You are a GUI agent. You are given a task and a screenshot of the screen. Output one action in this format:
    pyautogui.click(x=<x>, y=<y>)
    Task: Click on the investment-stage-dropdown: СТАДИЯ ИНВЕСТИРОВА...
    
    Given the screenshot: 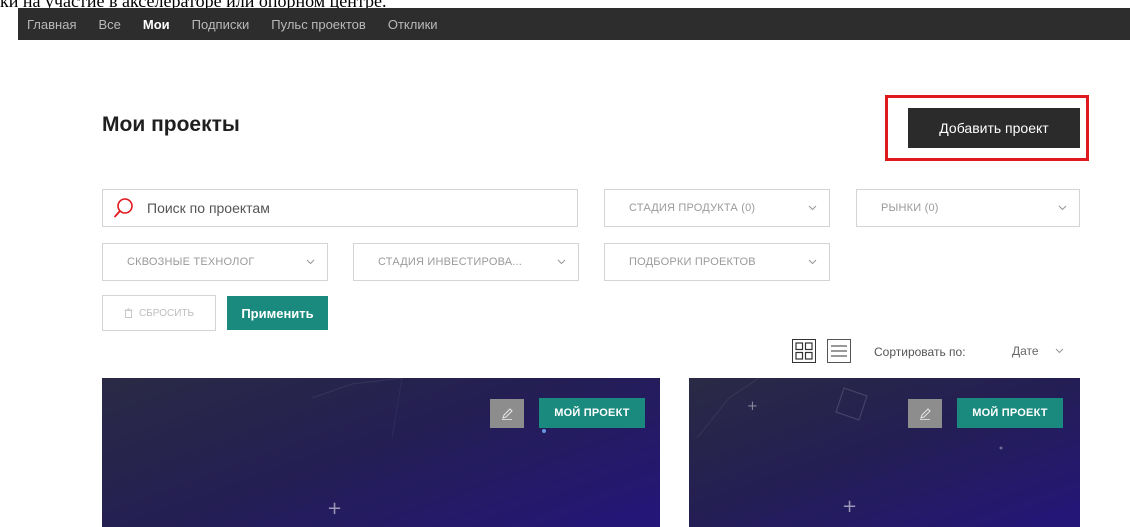 What is the action you would take?
    pyautogui.click(x=466, y=262)
    